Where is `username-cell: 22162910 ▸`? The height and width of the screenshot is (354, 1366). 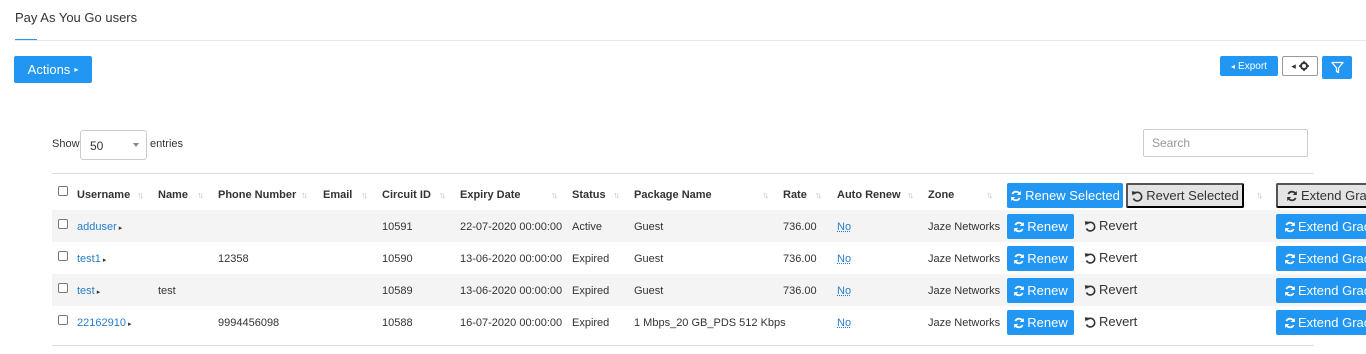
username-cell: 22162910 ▸ is located at coordinates (104, 323).